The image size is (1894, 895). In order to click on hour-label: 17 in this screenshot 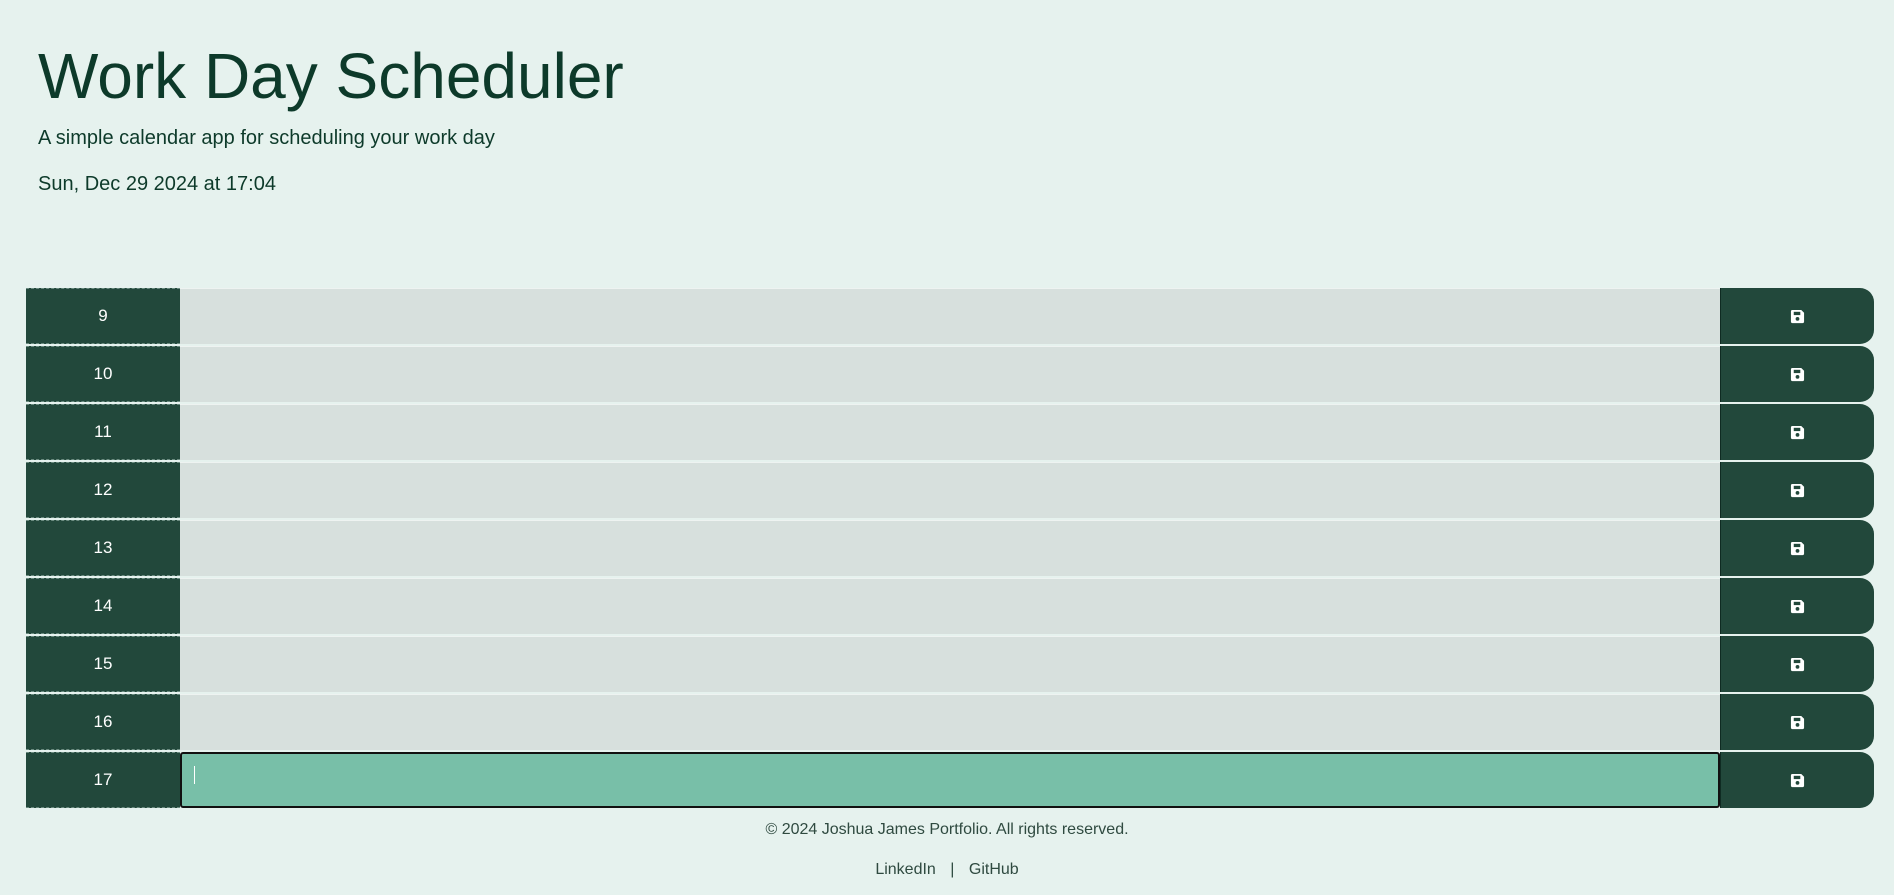, I will do `click(103, 780)`.